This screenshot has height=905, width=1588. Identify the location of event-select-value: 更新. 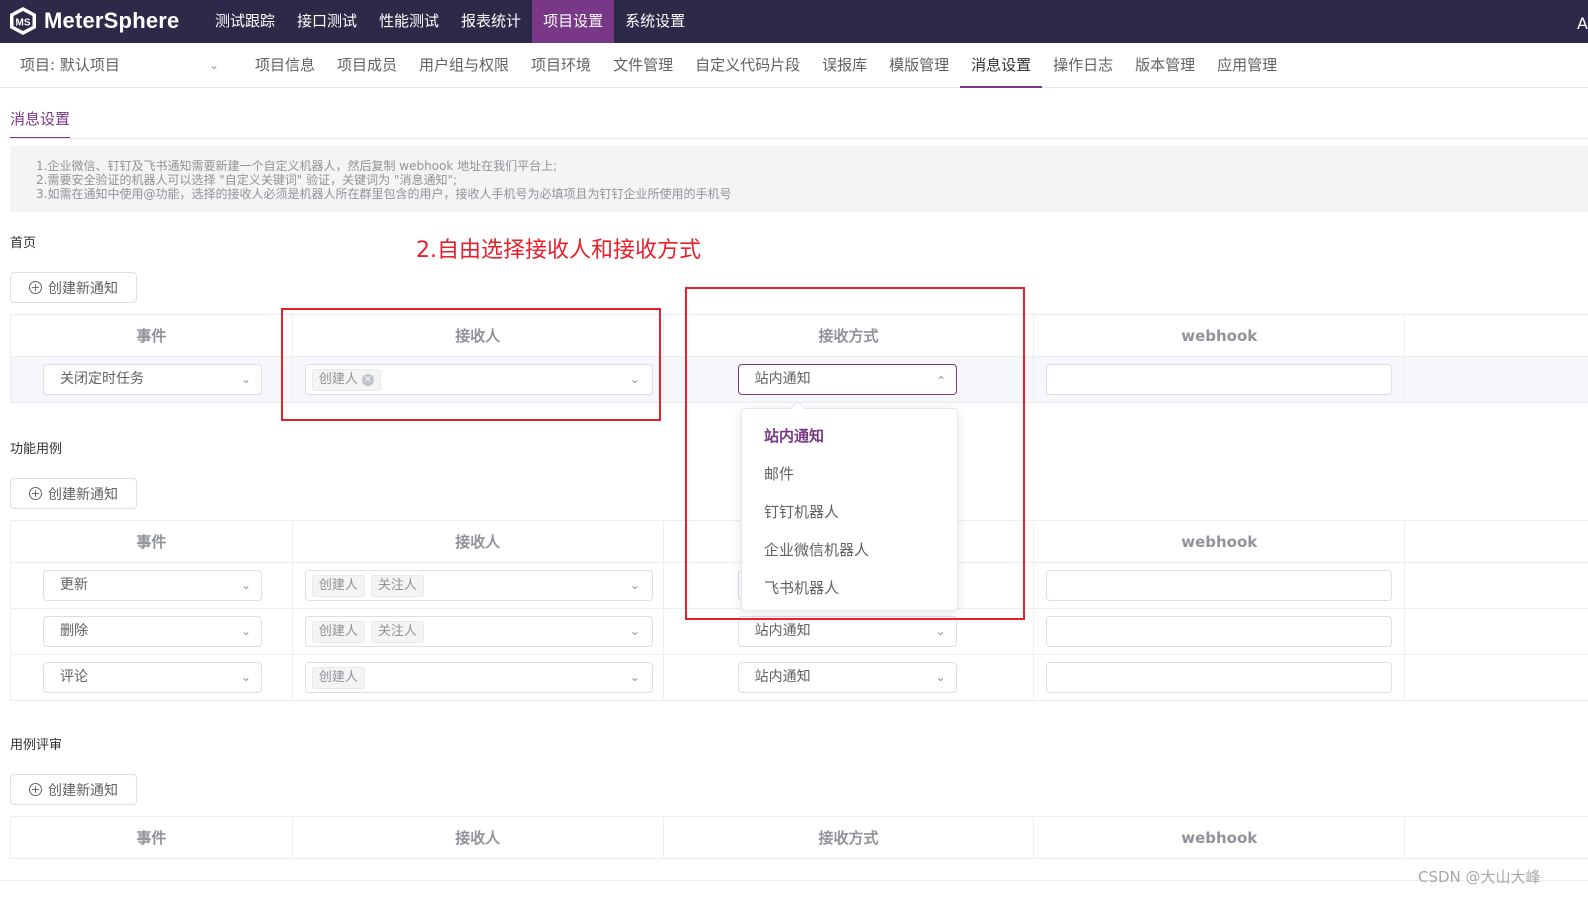
(74, 585).